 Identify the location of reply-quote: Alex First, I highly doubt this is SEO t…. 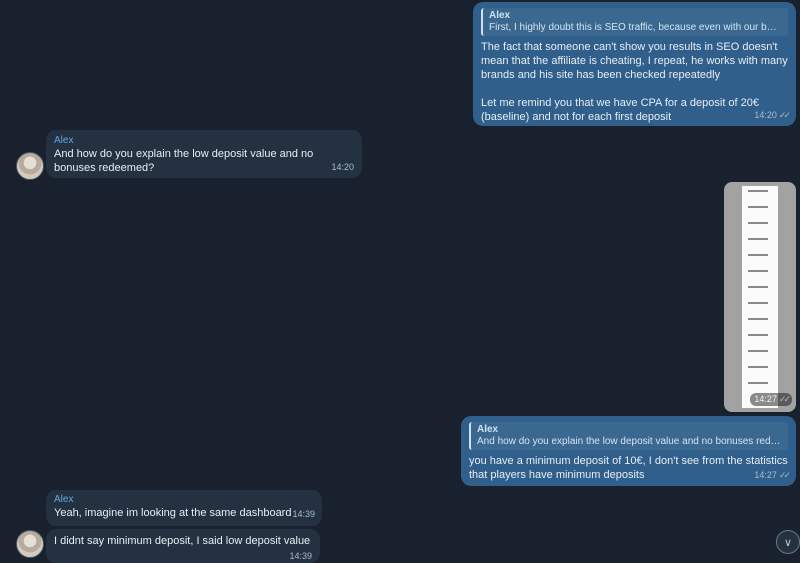
(634, 22).